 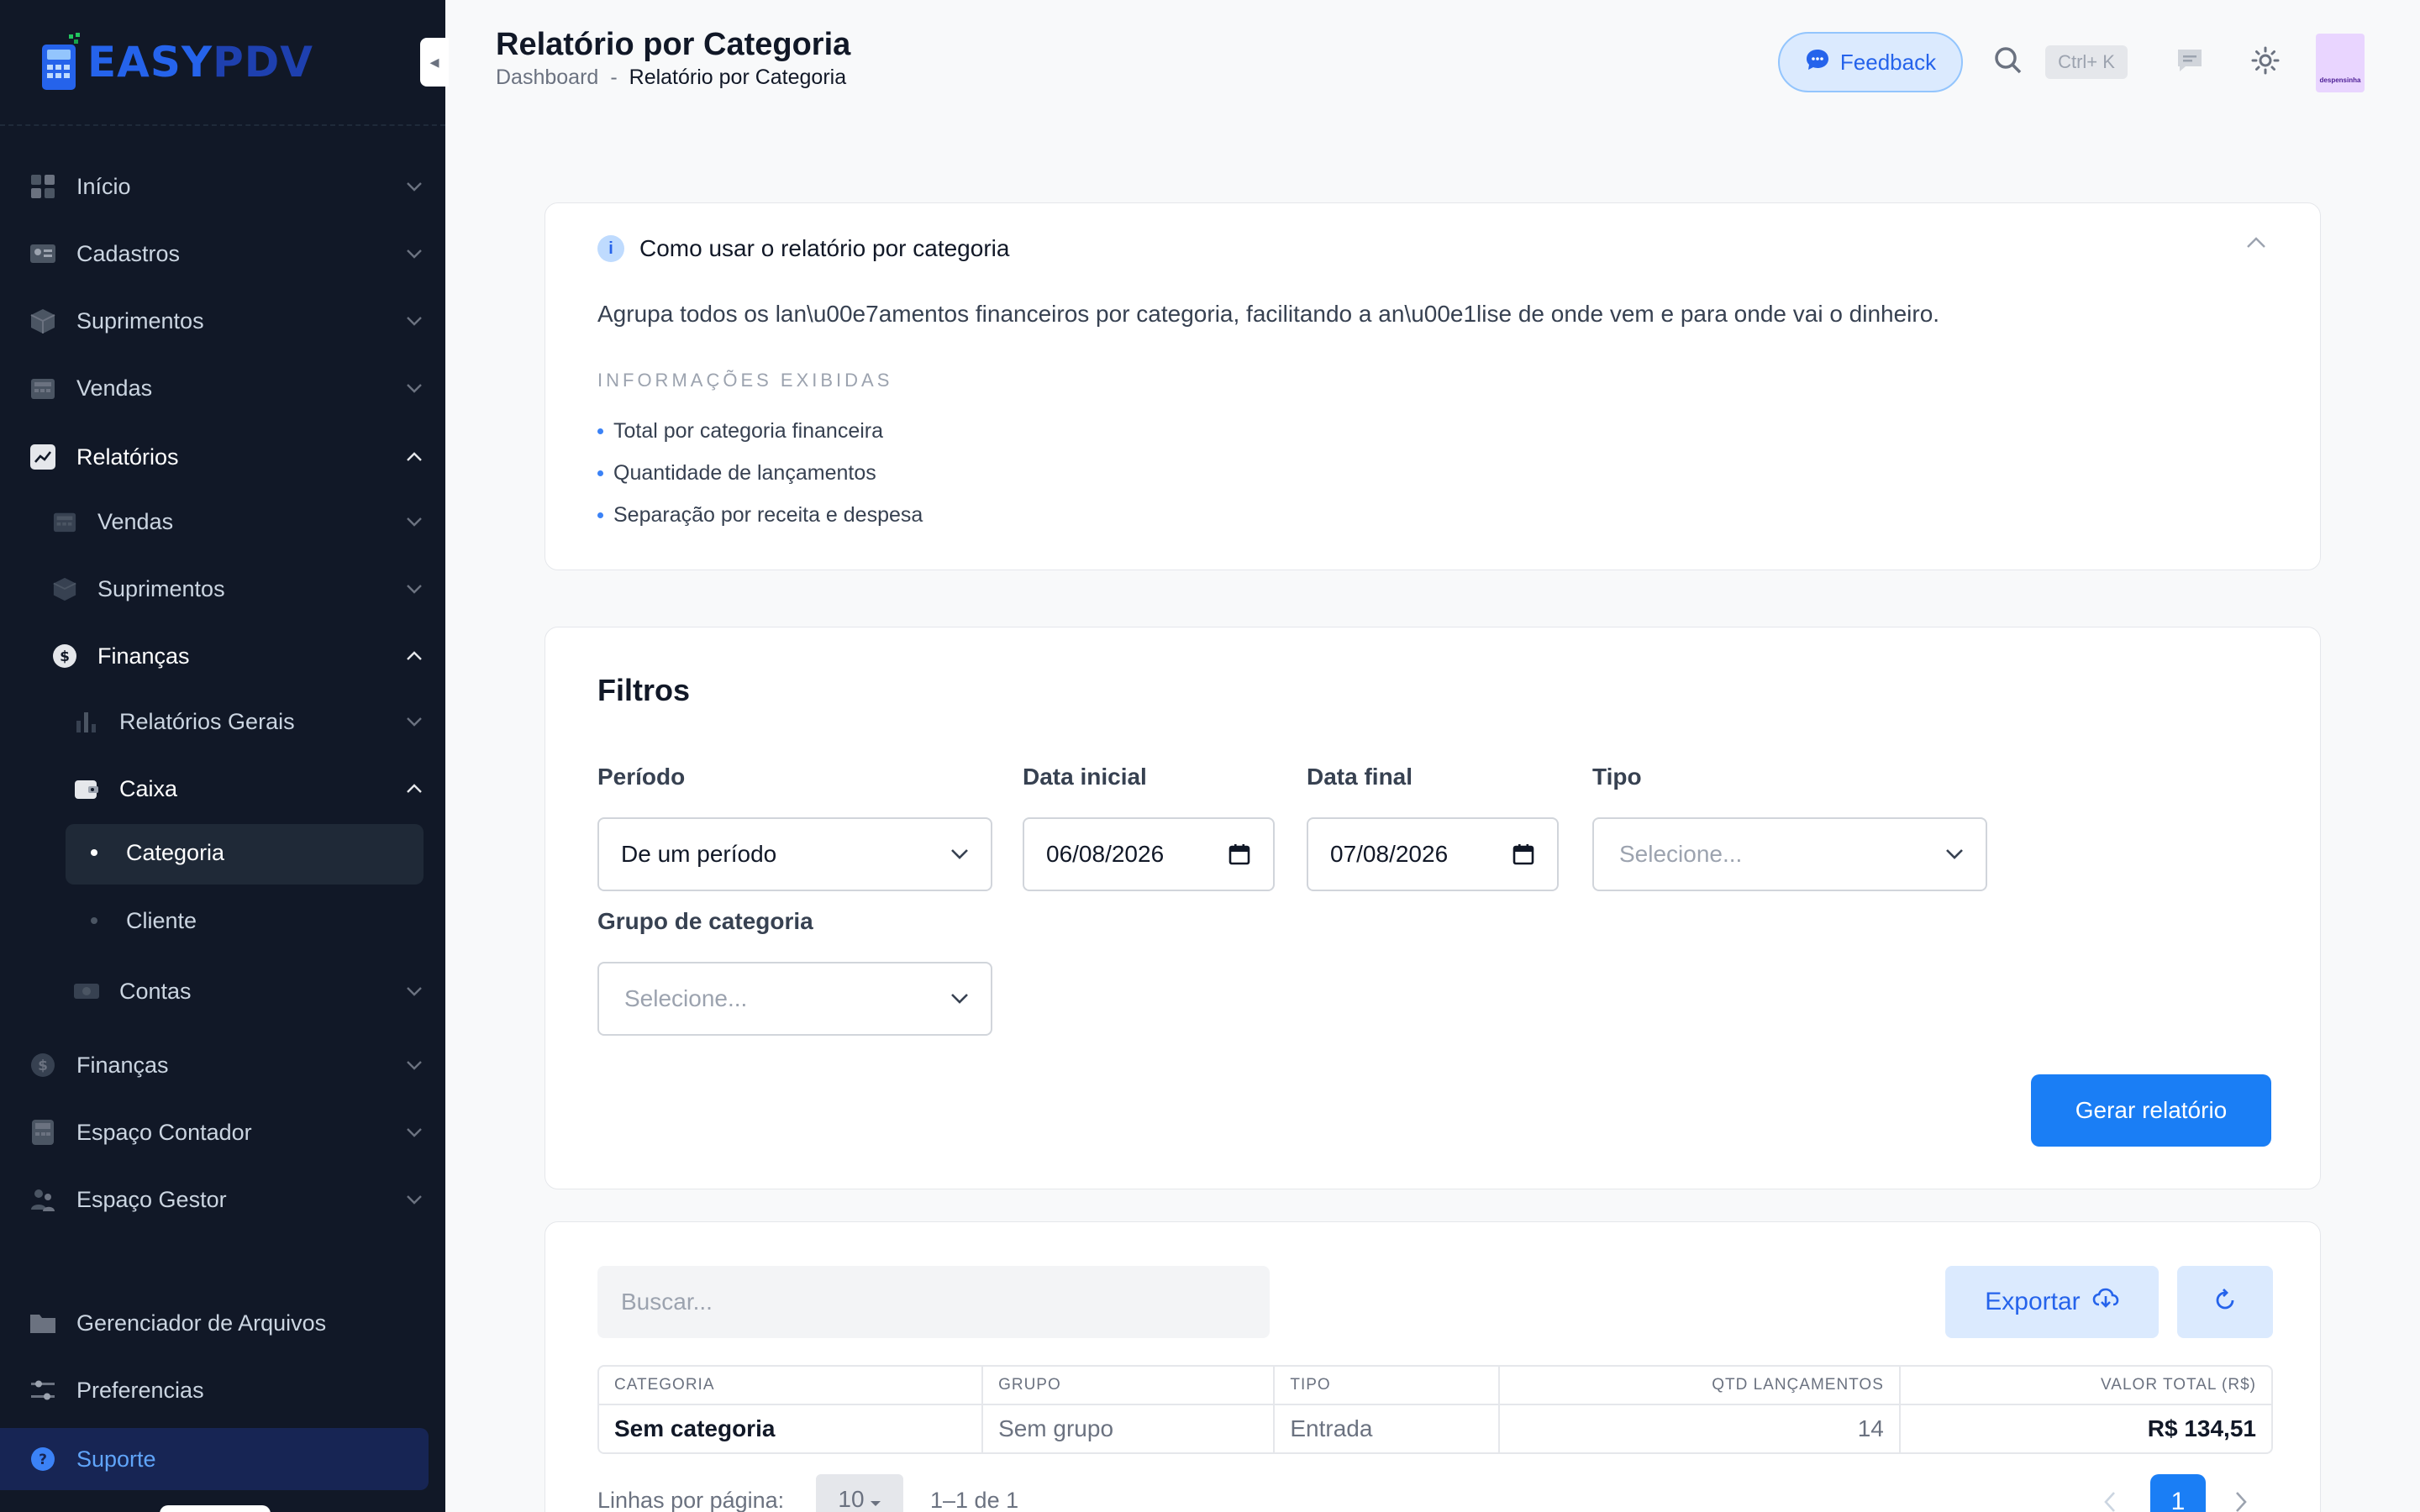 What do you see at coordinates (223, 1132) in the screenshot?
I see `sidebar-item-espaco-contador: Espaço Contador` at bounding box center [223, 1132].